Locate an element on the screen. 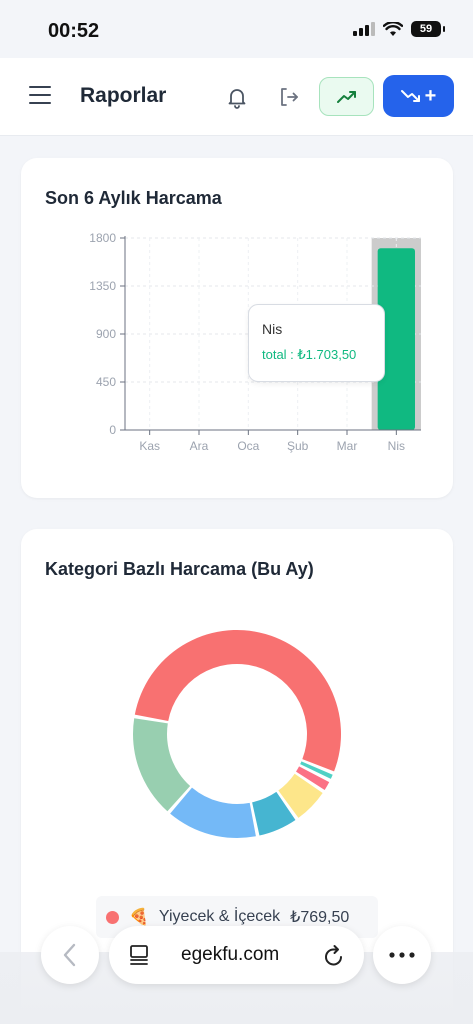 Image resolution: width=473 pixels, height=1024 pixels. bell-icon is located at coordinates (237, 97).